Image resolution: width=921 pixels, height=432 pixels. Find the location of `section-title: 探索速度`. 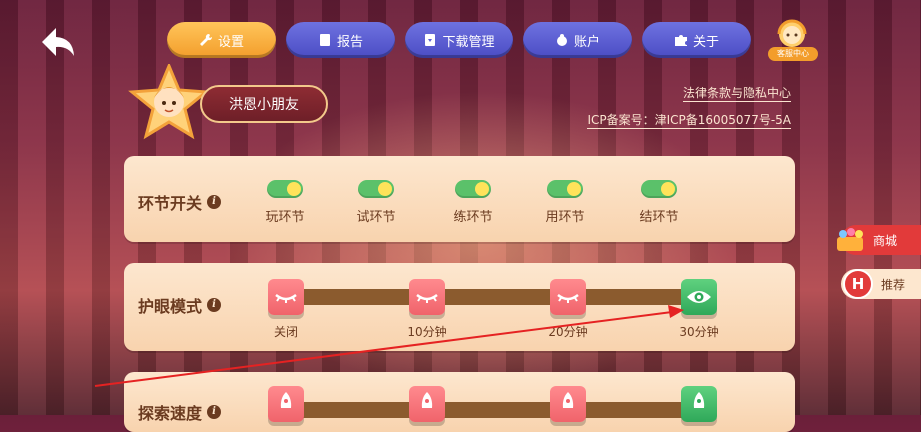

section-title: 探索速度 is located at coordinates (170, 413).